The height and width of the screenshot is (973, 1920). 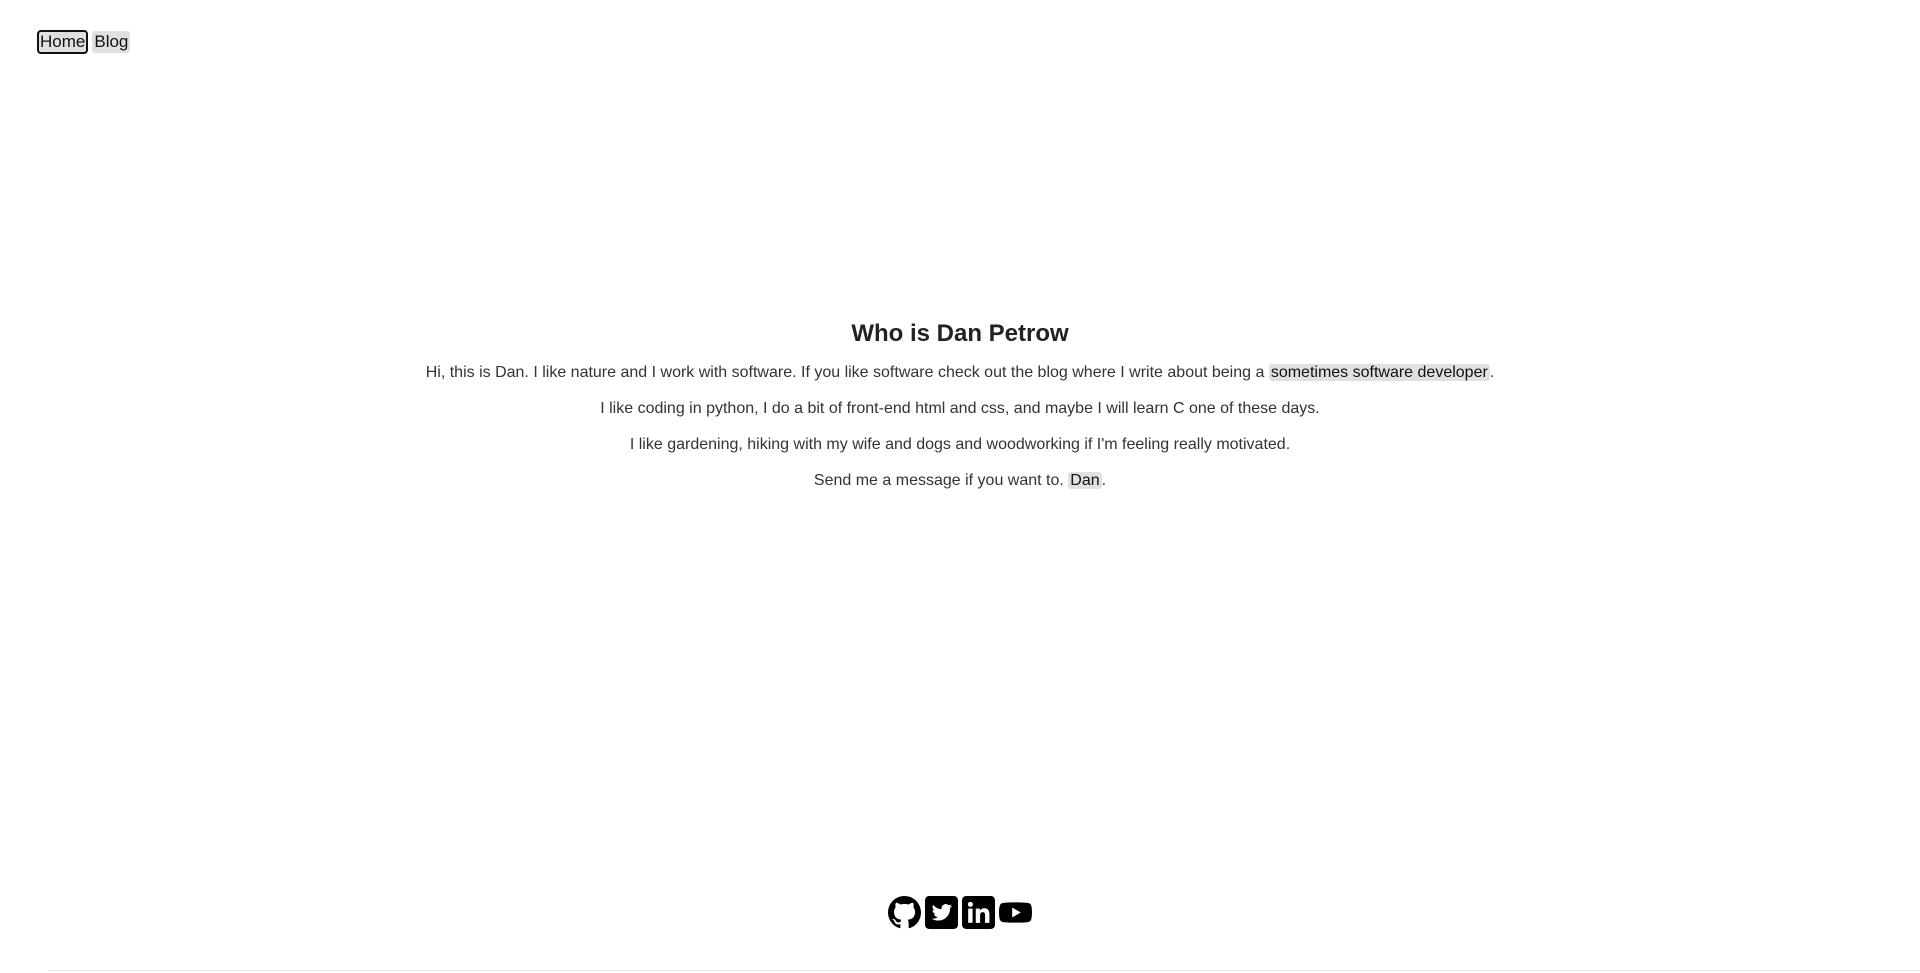 I want to click on github-icon, so click(x=904, y=912).